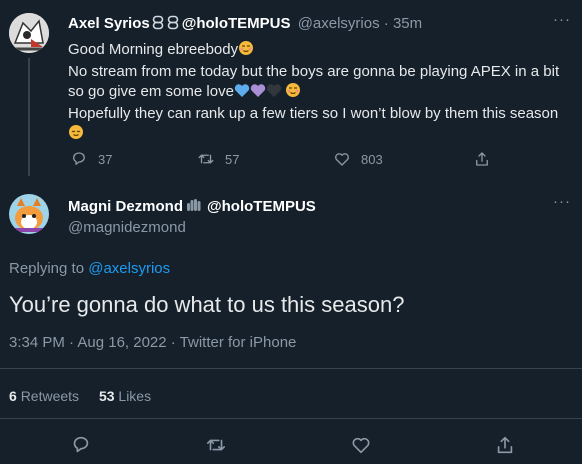  What do you see at coordinates (242, 93) in the screenshot?
I see `blue-heart-emoji` at bounding box center [242, 93].